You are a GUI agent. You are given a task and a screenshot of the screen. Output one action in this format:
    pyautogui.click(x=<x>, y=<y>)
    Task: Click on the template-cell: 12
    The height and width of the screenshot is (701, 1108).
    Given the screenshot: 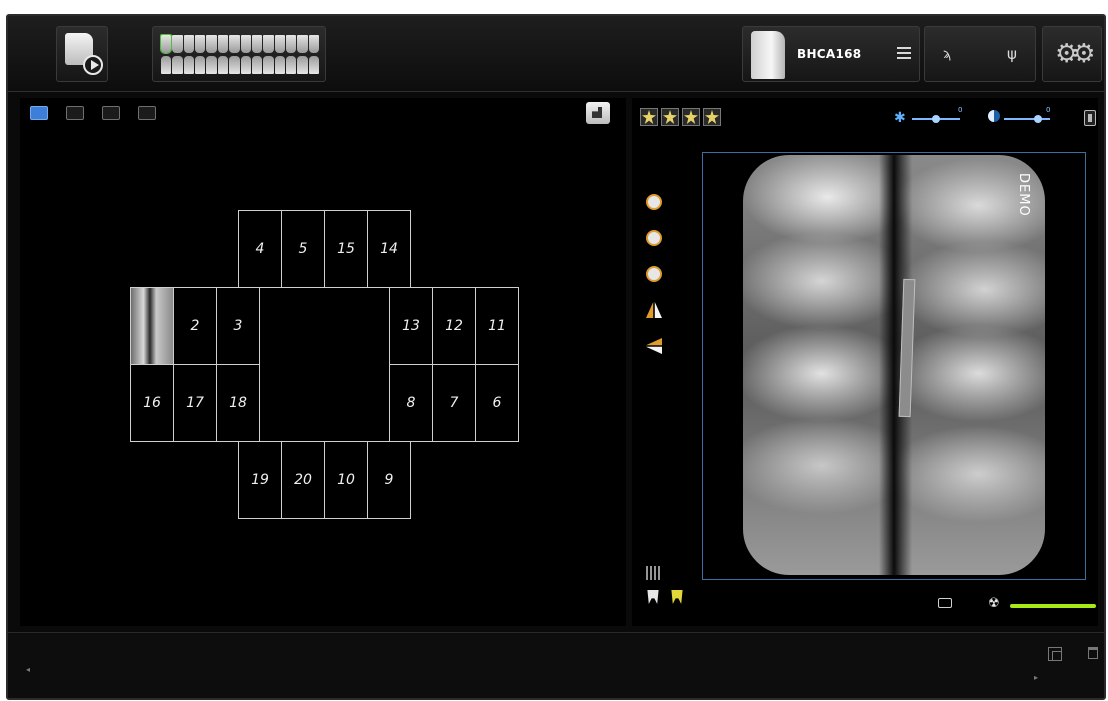 What is the action you would take?
    pyautogui.click(x=454, y=326)
    